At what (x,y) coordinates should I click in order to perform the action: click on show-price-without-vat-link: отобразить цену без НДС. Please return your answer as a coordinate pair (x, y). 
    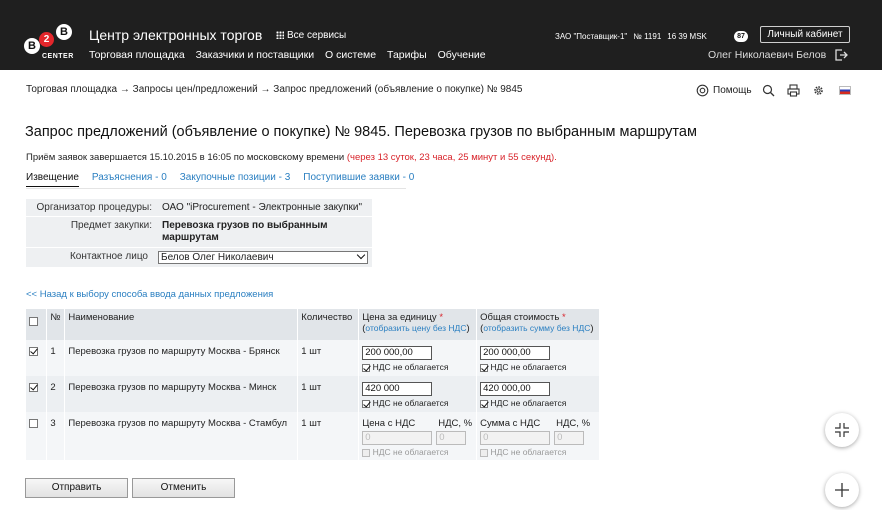
    Looking at the image, I should click on (415, 328).